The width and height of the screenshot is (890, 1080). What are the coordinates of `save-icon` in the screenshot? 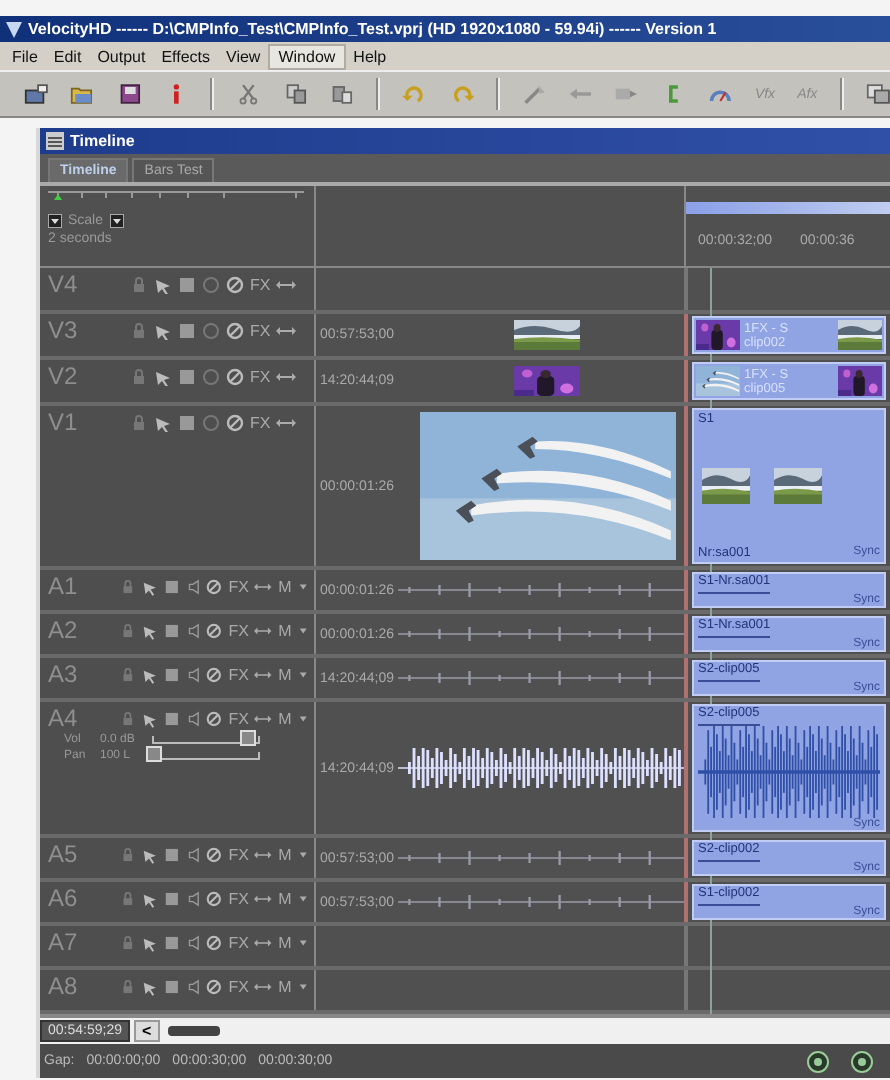 It's located at (130, 94).